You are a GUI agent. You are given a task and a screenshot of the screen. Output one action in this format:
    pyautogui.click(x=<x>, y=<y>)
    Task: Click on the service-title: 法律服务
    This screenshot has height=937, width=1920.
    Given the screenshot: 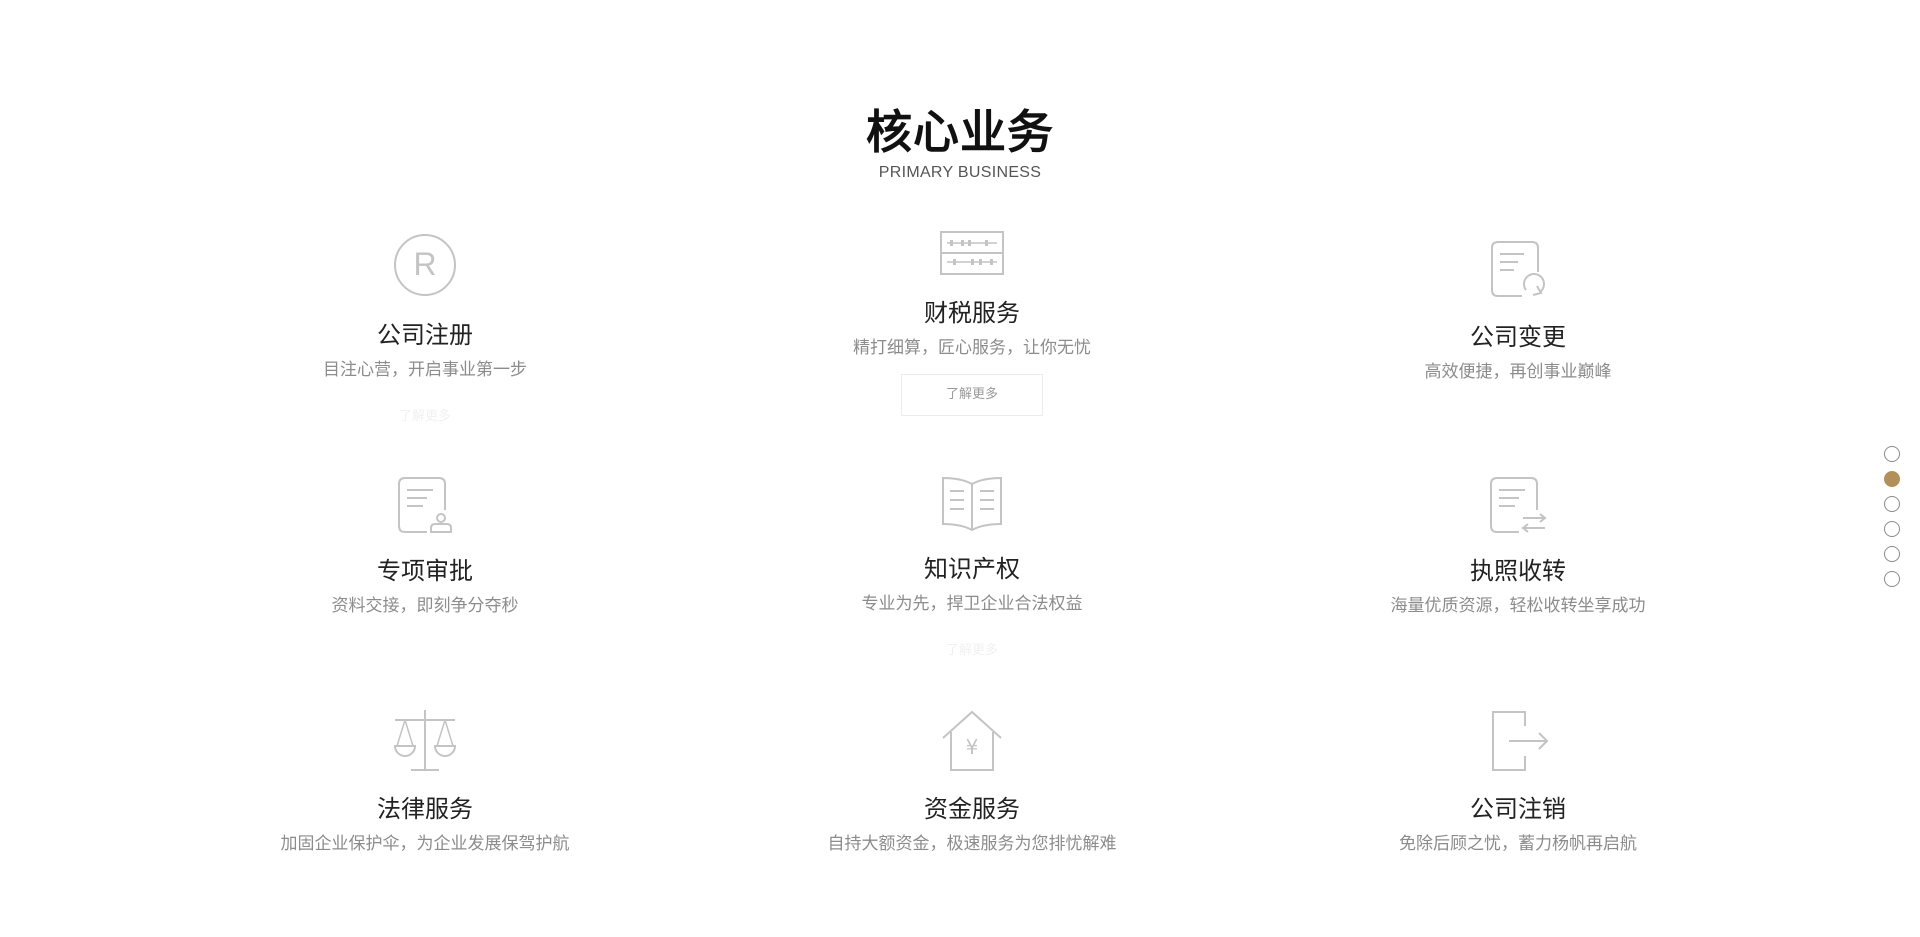 What is the action you would take?
    pyautogui.click(x=425, y=809)
    